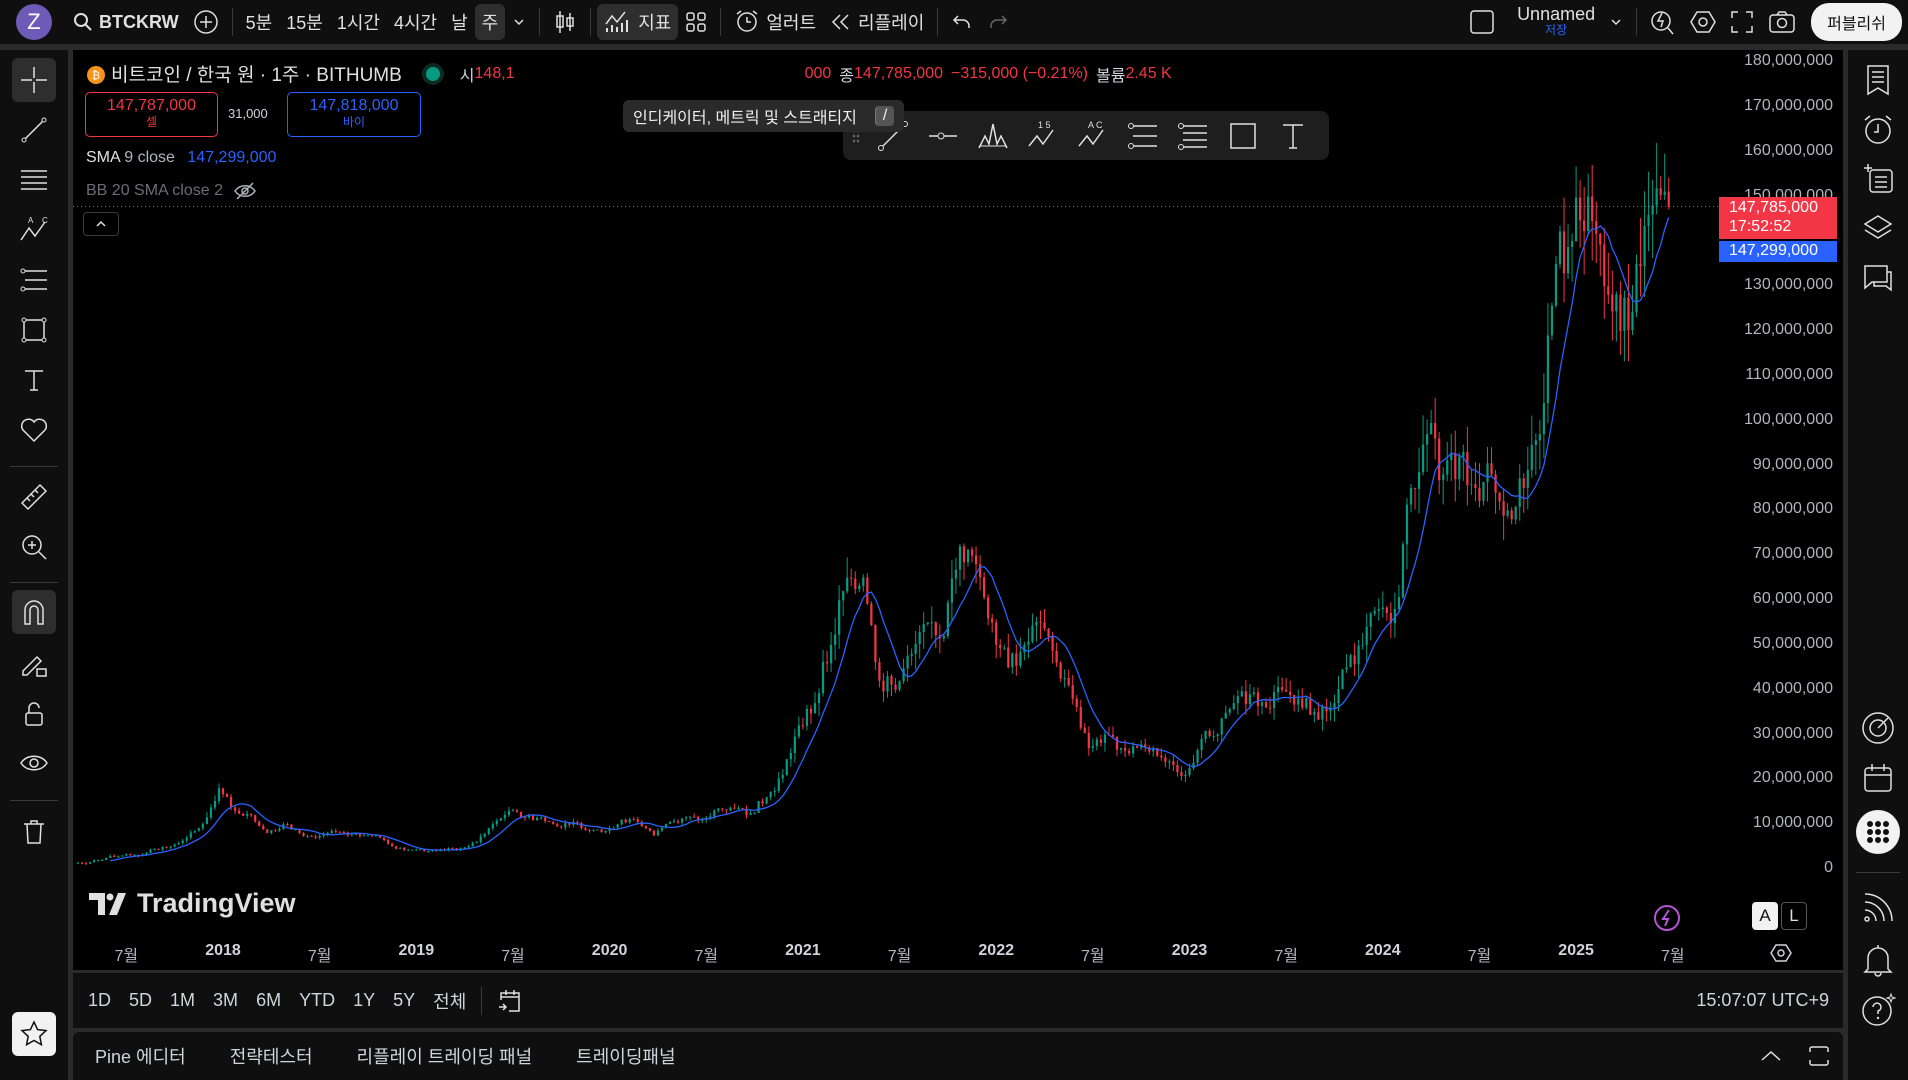  I want to click on range-5y: 5Y, so click(404, 1000).